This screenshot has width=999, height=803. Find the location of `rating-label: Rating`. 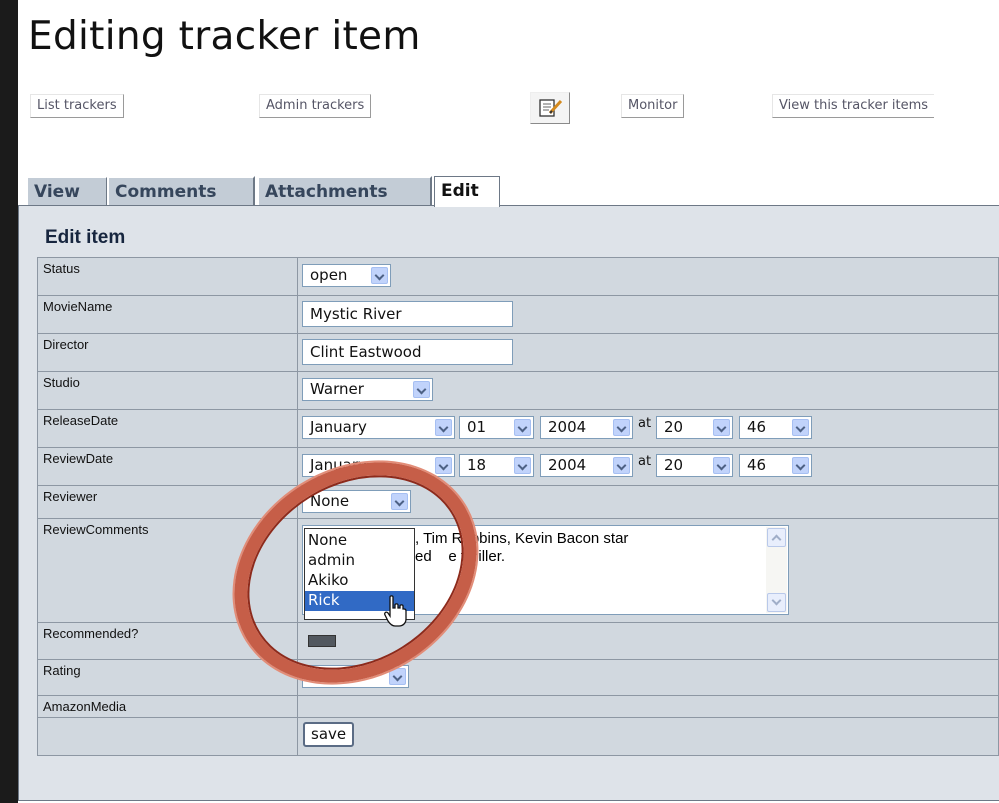

rating-label: Rating is located at coordinates (167, 677).